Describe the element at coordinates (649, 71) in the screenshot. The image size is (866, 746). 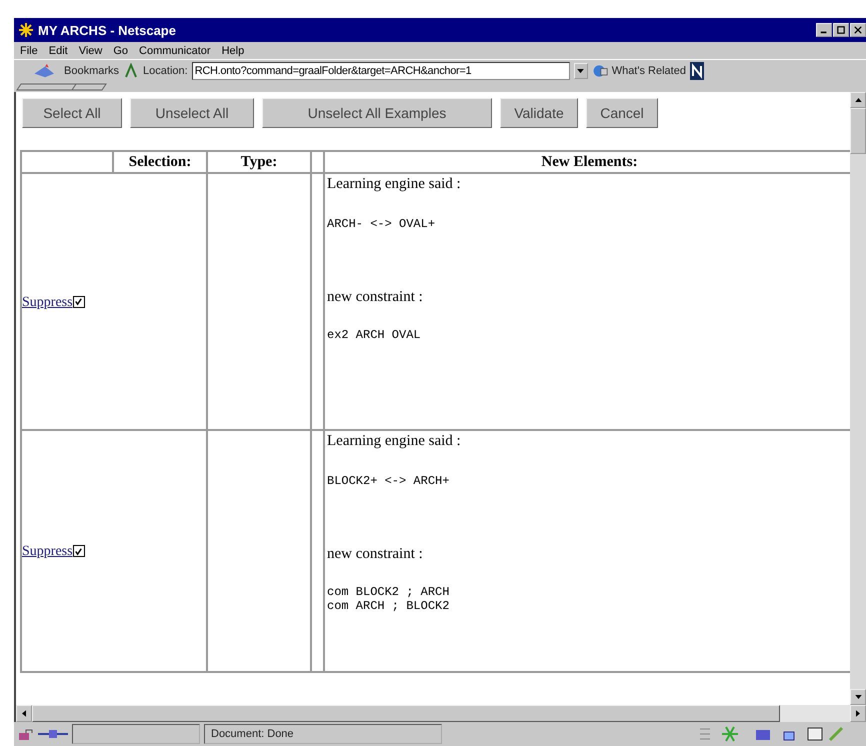
I see `whats-related-button: What's Related` at that location.